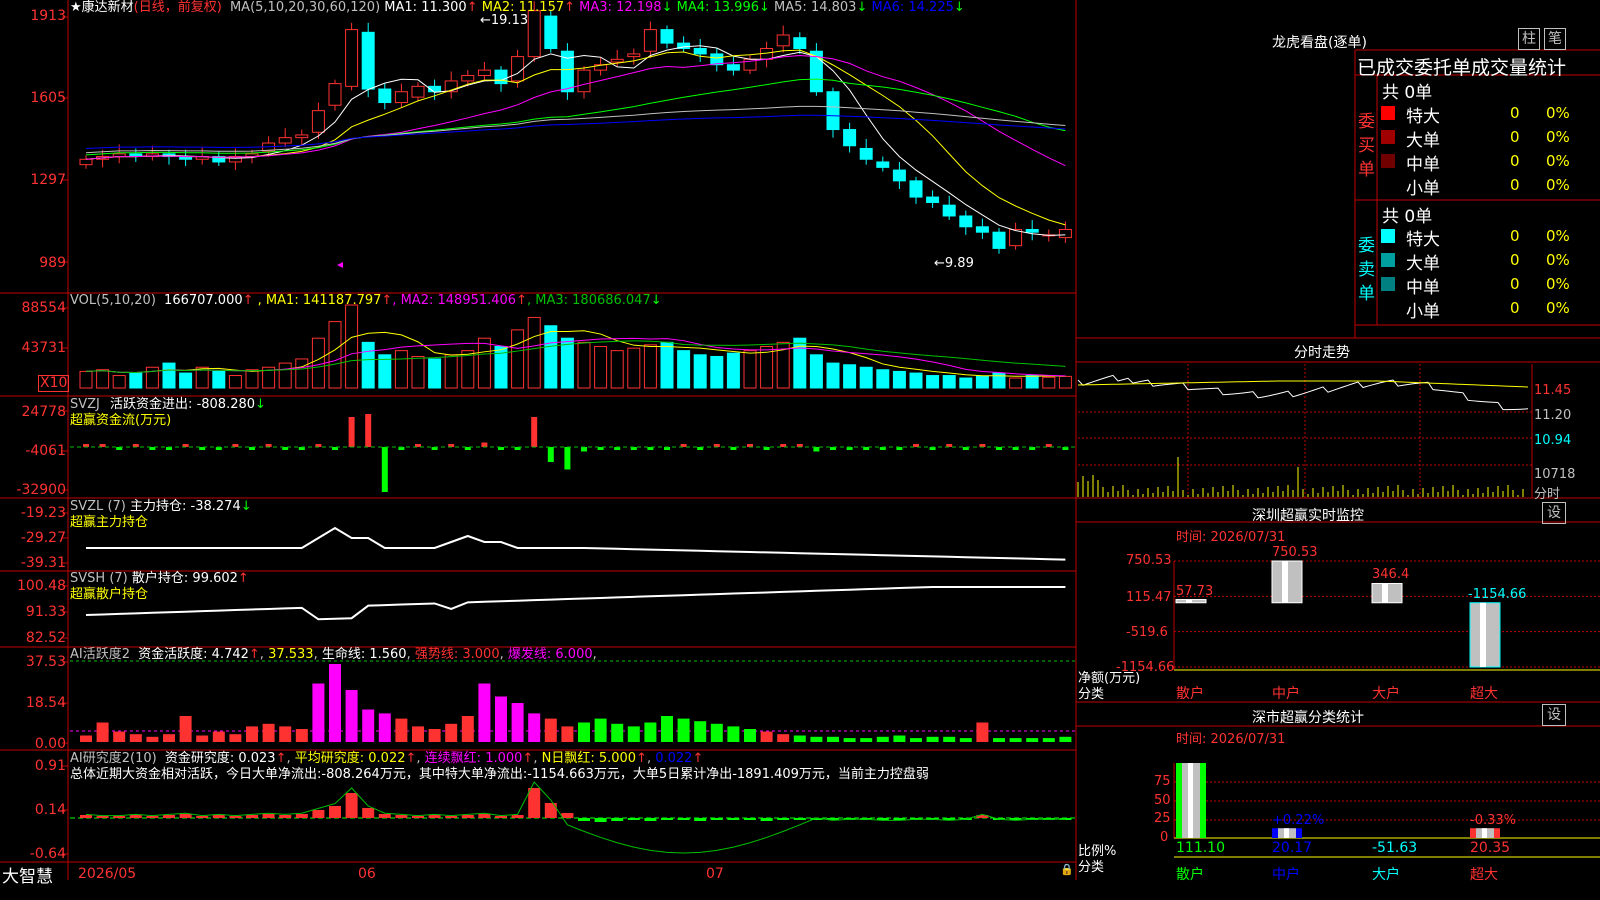  Describe the element at coordinates (736, 7) in the screenshot. I see `ma4-value: 13.996` at that location.